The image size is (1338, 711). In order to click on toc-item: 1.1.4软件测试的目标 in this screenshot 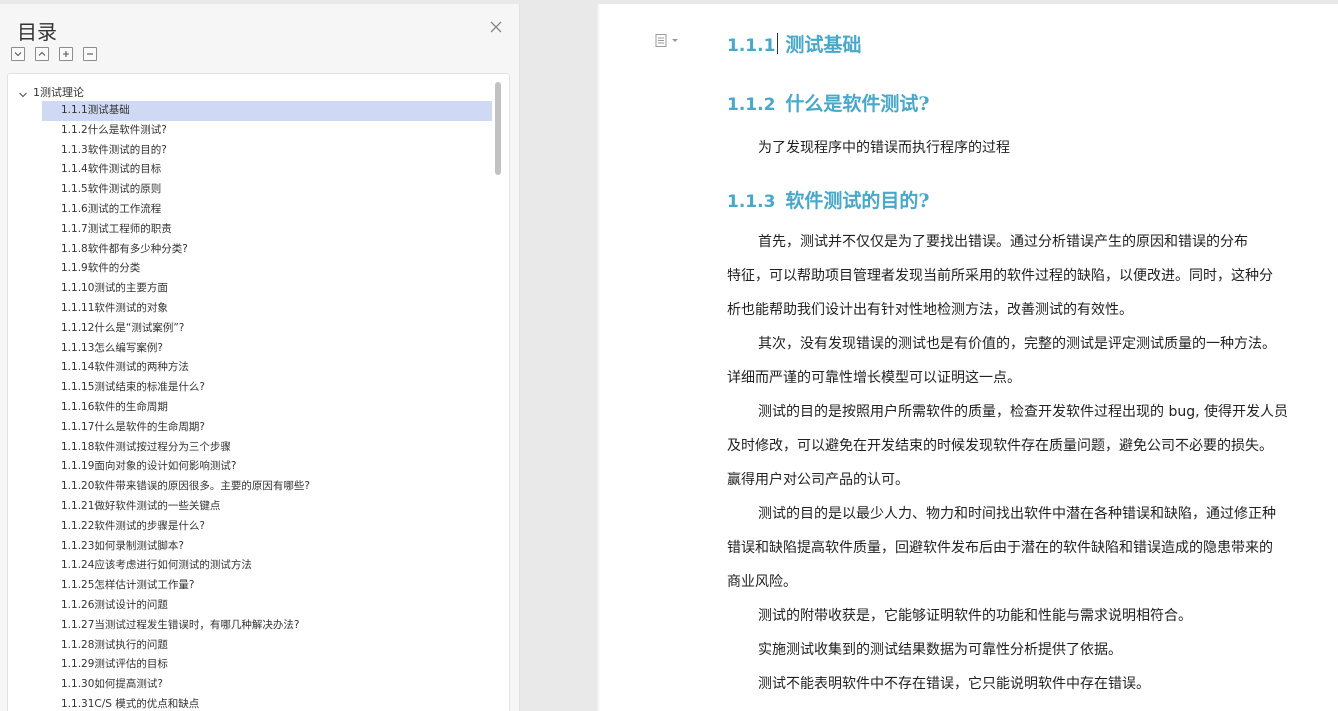, I will do `click(267, 170)`.